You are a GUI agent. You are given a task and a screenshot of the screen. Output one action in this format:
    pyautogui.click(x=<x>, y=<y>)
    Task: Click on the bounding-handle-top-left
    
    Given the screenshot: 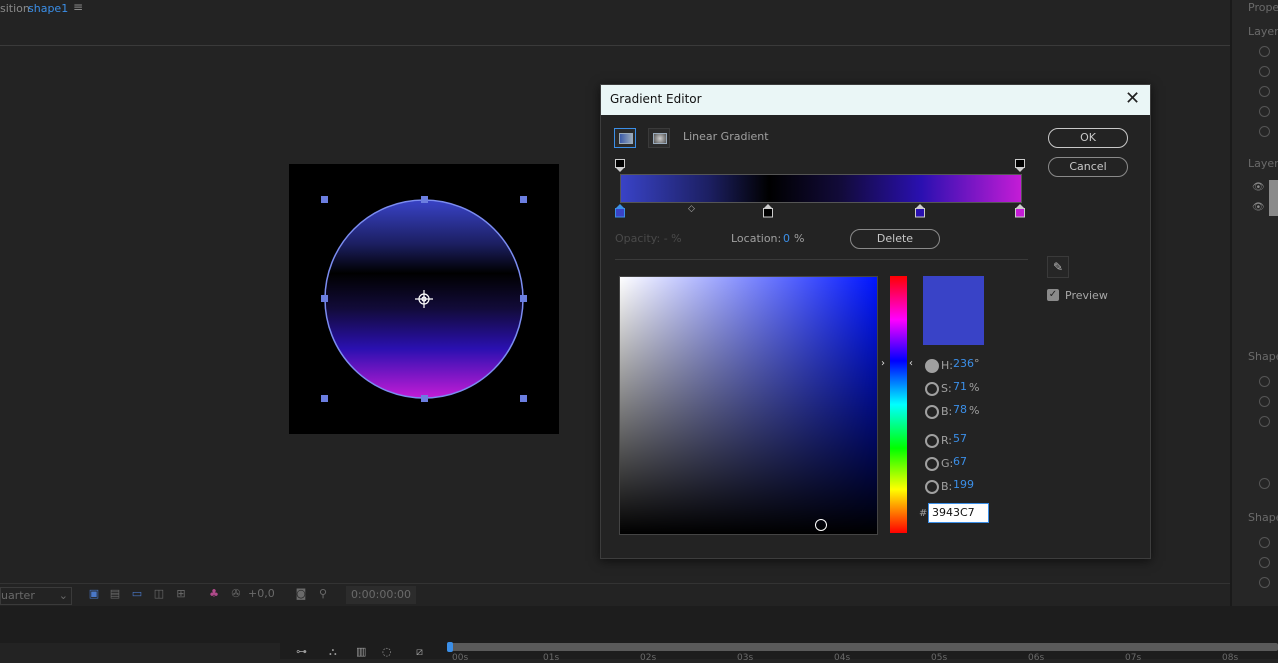 What is the action you would take?
    pyautogui.click(x=324, y=199)
    